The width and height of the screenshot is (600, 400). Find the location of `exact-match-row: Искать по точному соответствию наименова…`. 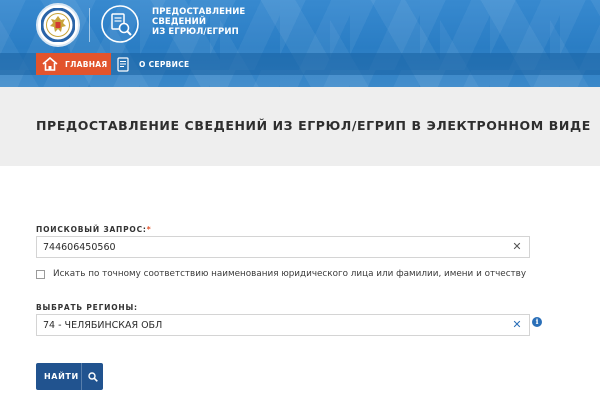

exact-match-row: Искать по точному соответствию наименова… is located at coordinates (281, 274).